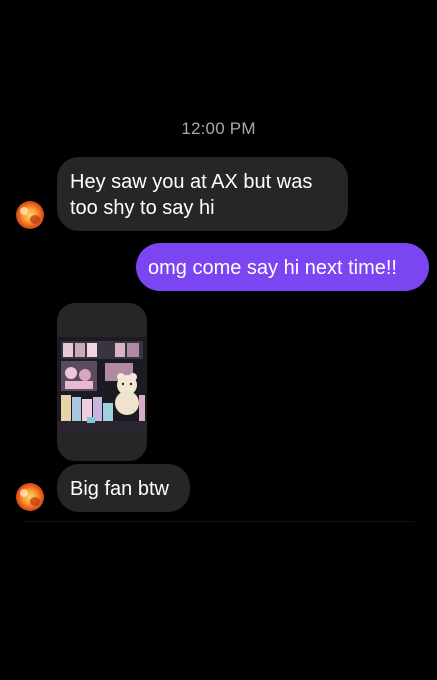 The image size is (437, 680). Describe the element at coordinates (218, 128) in the screenshot. I see `message-timestamp: 12:00 PM` at that location.